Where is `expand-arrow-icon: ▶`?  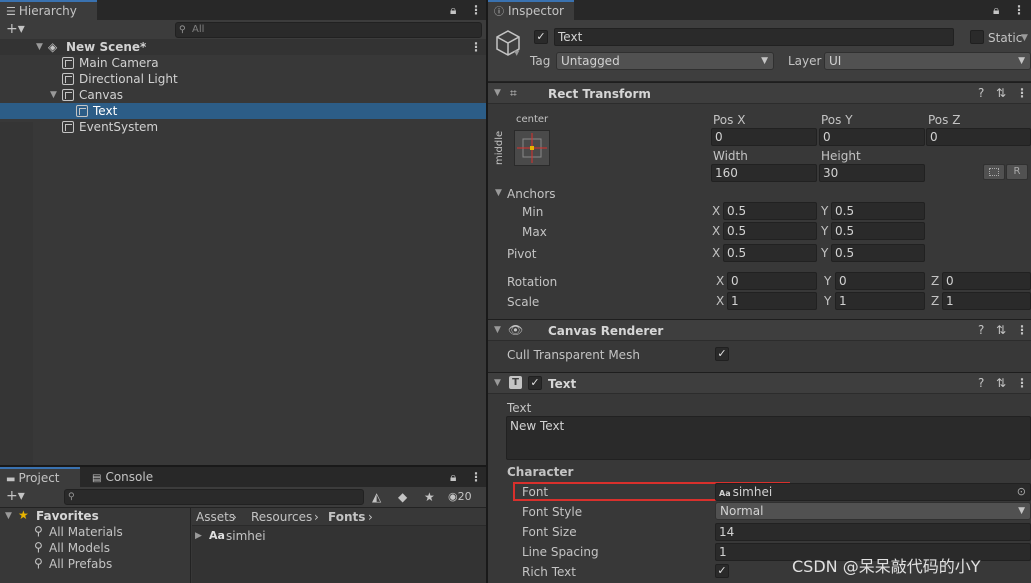 expand-arrow-icon: ▶ is located at coordinates (198, 536).